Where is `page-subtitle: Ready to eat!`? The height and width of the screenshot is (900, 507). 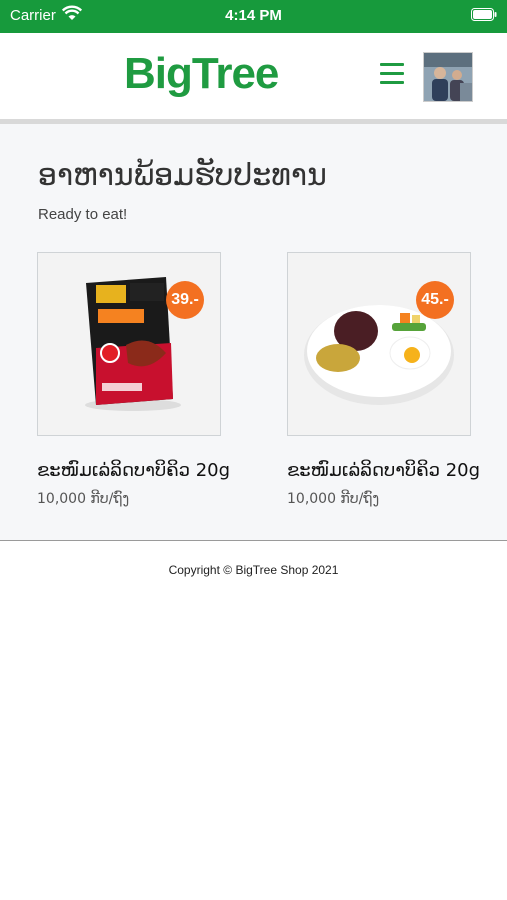 page-subtitle: Ready to eat! is located at coordinates (83, 214).